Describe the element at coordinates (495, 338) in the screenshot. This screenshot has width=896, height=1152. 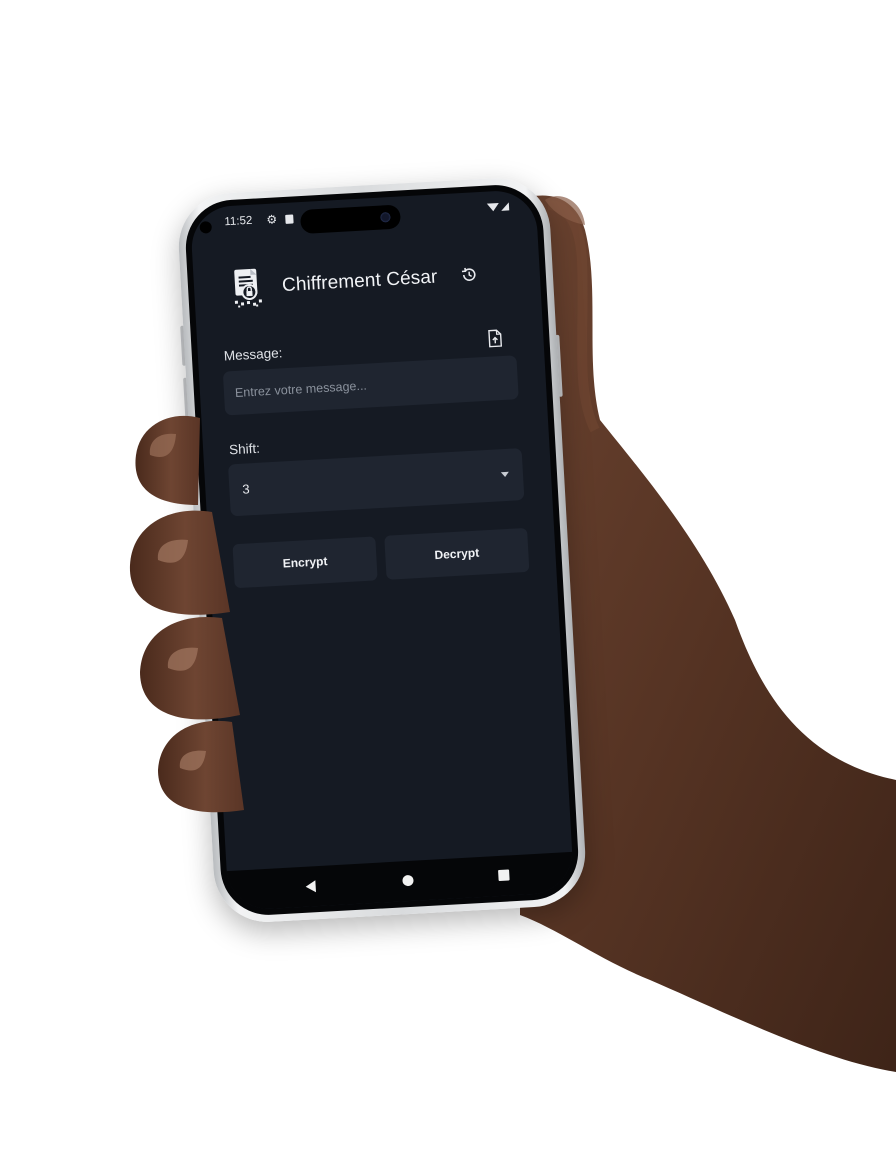
I see `file-upload-icon` at that location.